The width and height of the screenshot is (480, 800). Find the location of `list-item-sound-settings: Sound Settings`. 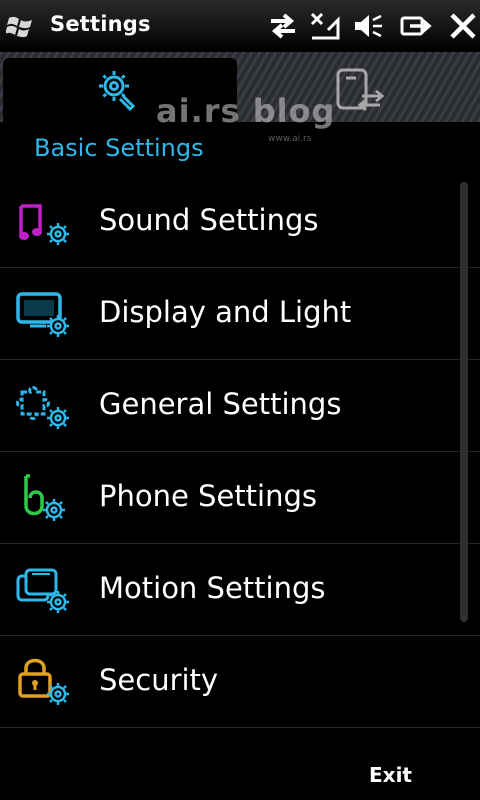

list-item-sound-settings: Sound Settings is located at coordinates (240, 222).